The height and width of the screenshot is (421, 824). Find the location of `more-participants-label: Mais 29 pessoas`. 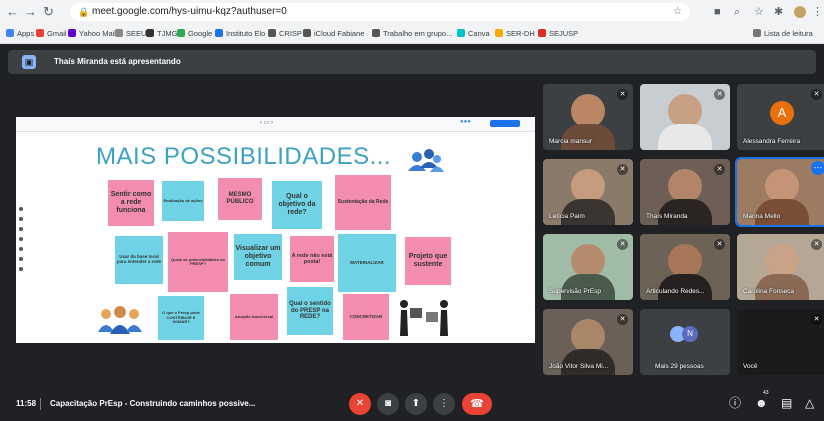

more-participants-label: Mais 29 pessoas is located at coordinates (679, 366).